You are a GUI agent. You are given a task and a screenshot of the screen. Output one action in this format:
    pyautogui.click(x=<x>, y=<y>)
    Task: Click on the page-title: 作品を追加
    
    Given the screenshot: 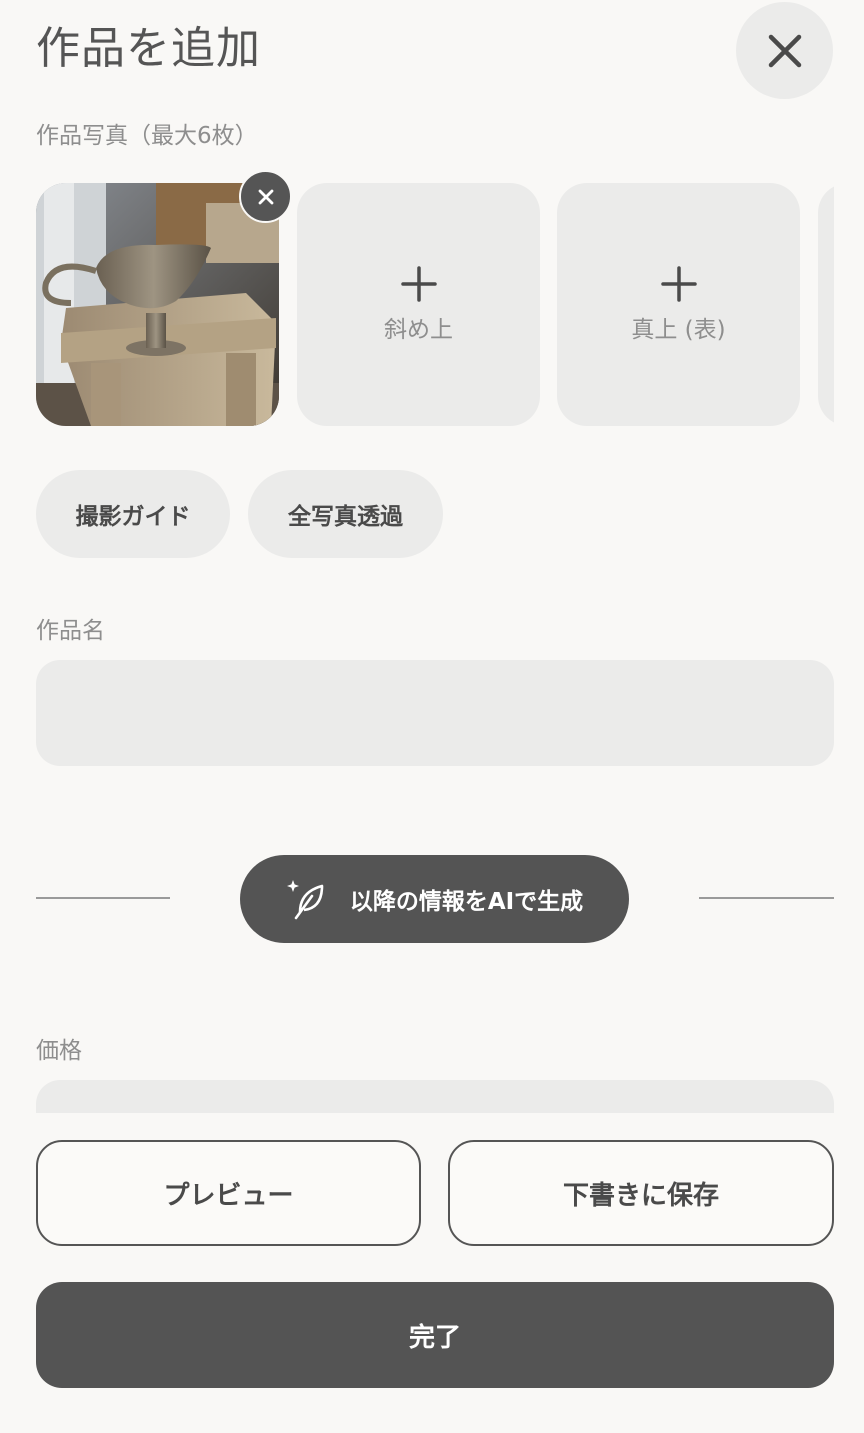 What is the action you would take?
    pyautogui.click(x=148, y=48)
    